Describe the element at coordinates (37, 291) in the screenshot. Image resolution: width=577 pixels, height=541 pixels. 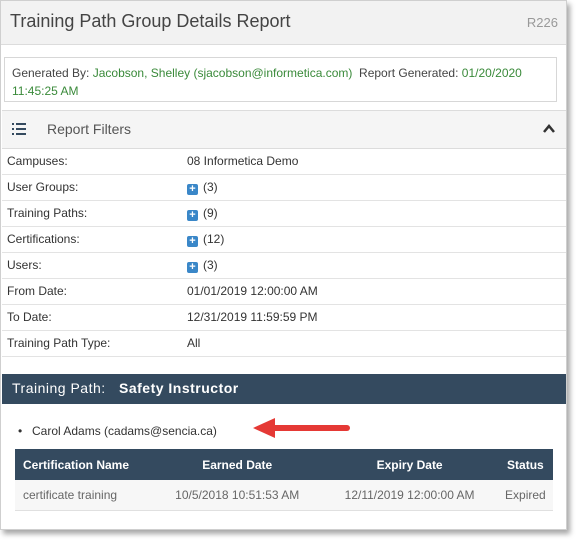
I see `filter-label: From Date:` at that location.